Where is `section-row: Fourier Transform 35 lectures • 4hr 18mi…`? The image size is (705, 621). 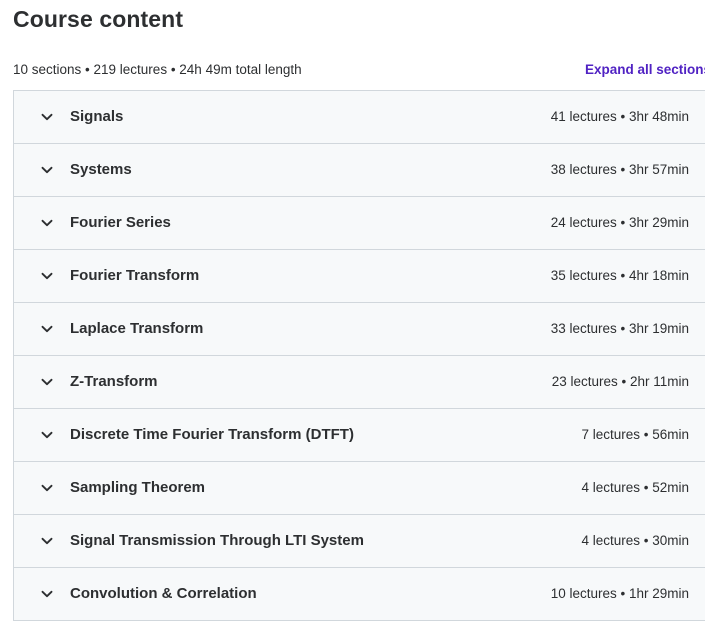 section-row: Fourier Transform 35 lectures • 4hr 18mi… is located at coordinates (359, 276).